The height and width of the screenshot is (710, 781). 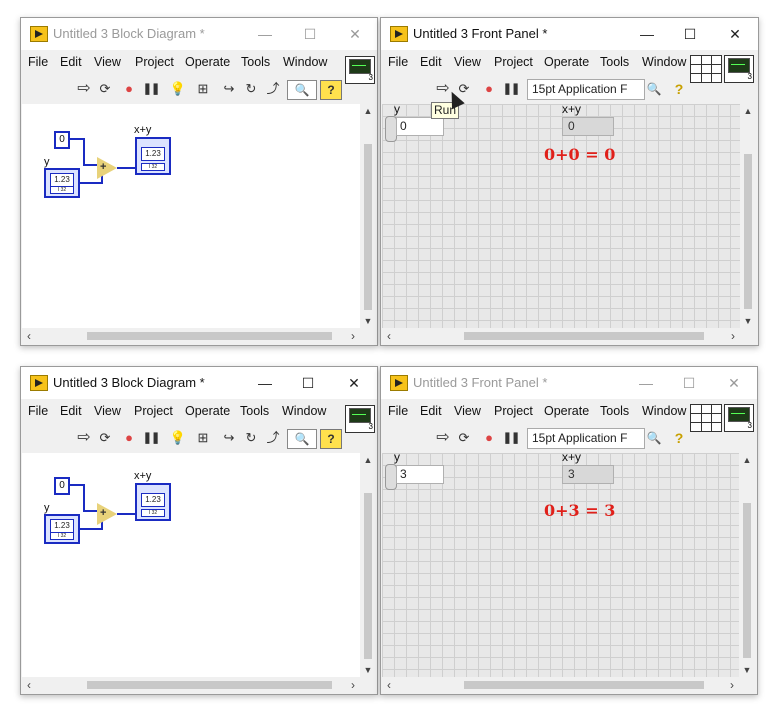 I want to click on step-out-icon: ⤴, so click(x=273, y=438).